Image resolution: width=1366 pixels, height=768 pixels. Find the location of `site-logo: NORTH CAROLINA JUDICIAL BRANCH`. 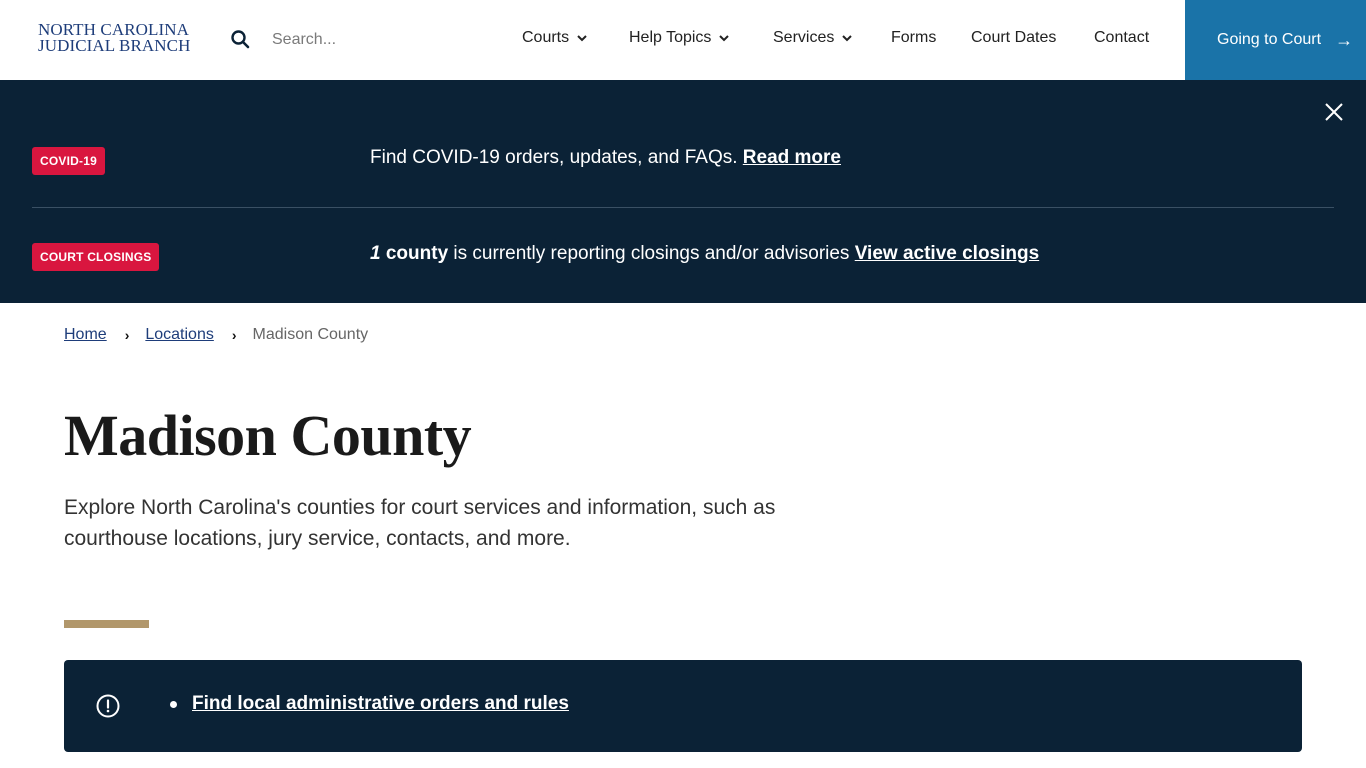

site-logo: NORTH CAROLINA JUDICIAL BRANCH is located at coordinates (114, 38).